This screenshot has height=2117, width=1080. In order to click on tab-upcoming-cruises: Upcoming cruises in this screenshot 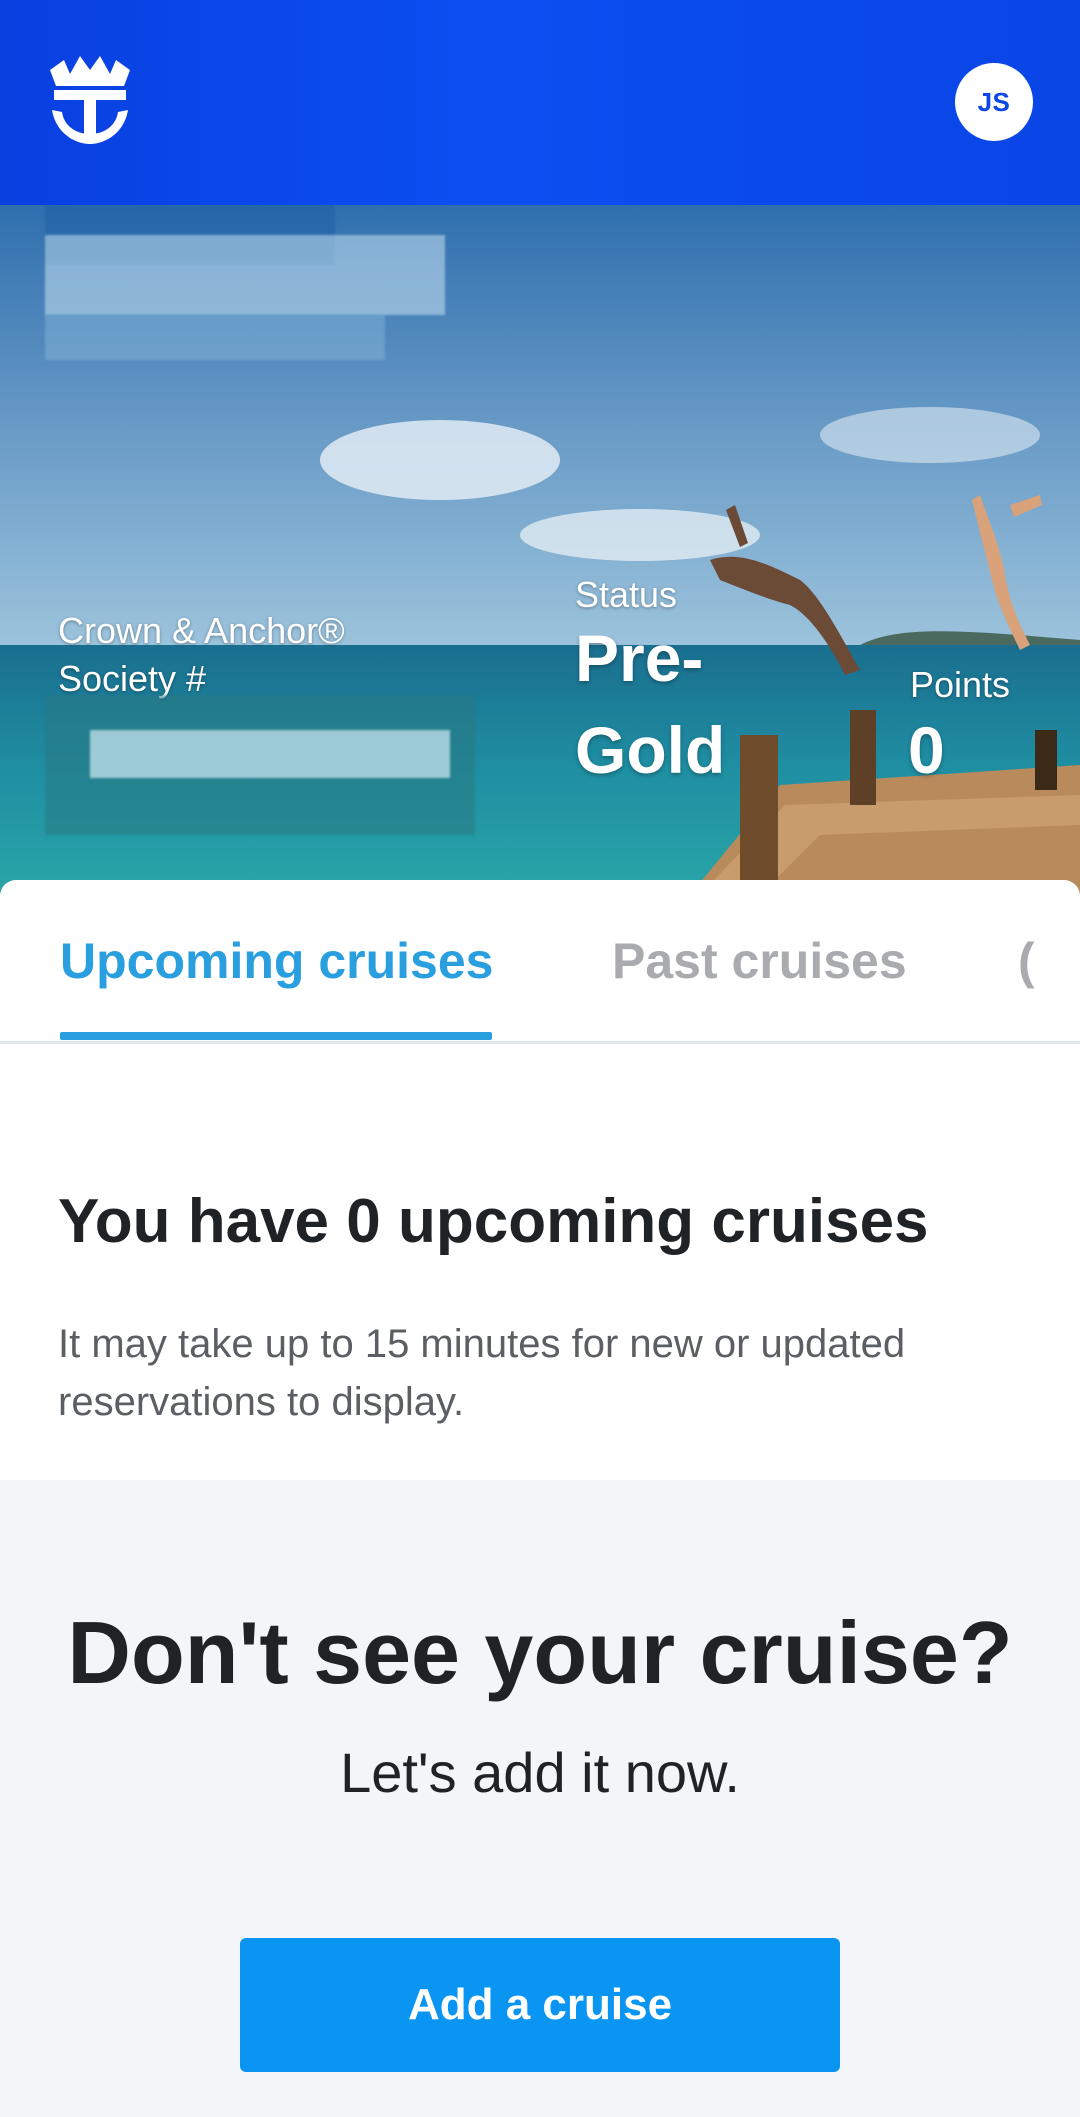, I will do `click(276, 961)`.